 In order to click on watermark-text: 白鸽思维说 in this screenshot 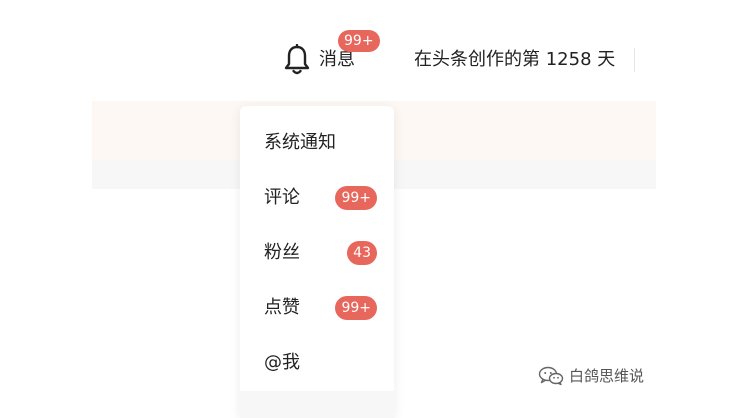, I will do `click(607, 376)`.